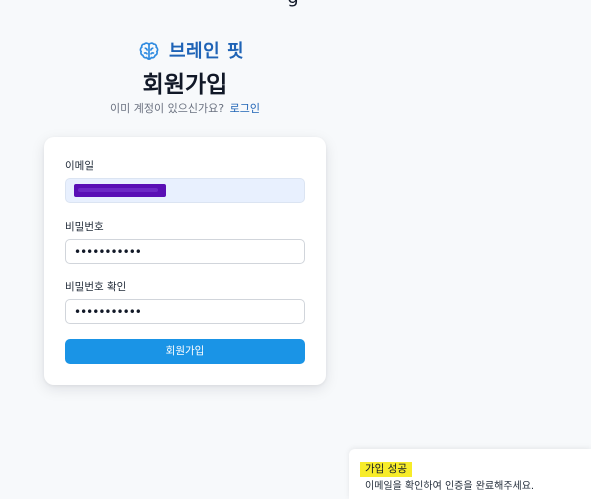  I want to click on signup-submit-button: 회원가입, so click(185, 351).